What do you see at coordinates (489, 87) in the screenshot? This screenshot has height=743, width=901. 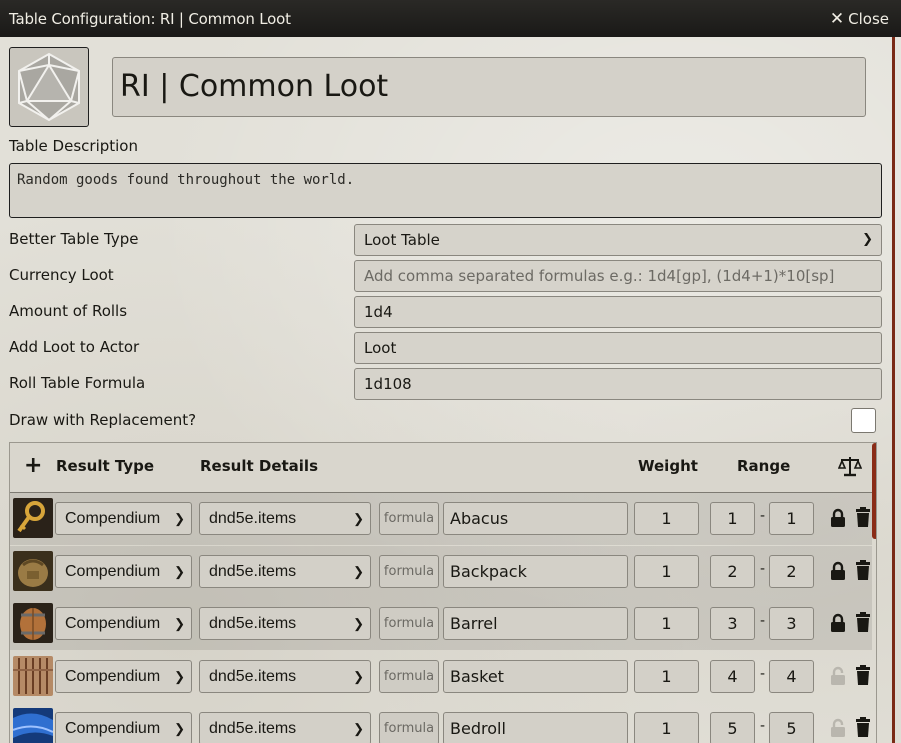 I see `table-name-input: RI | Common Loot` at bounding box center [489, 87].